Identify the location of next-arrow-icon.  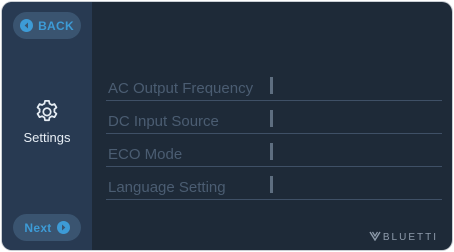
(63, 227).